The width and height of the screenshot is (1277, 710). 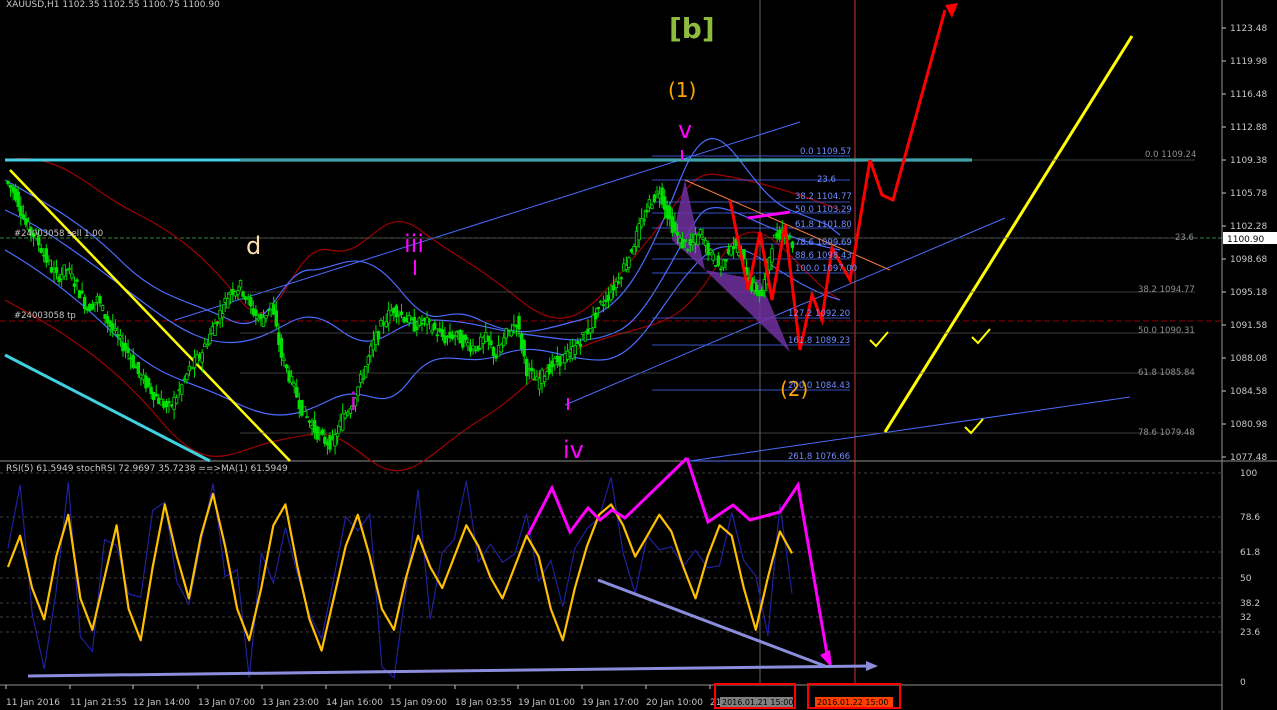 What do you see at coordinates (757, 702) in the screenshot?
I see `time-box-1-label: 2016.01.21 15:00` at bounding box center [757, 702].